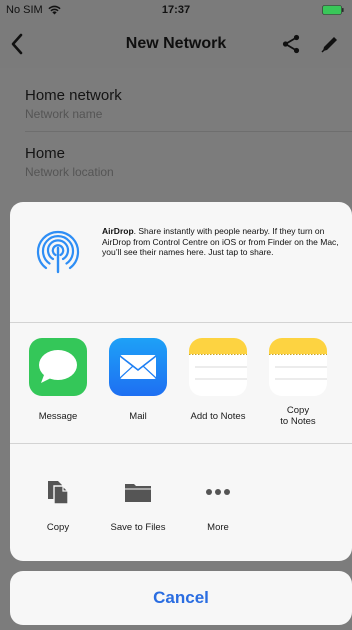 The image size is (352, 630). What do you see at coordinates (118, 231) in the screenshot?
I see `airdrop-title: AirDrop` at bounding box center [118, 231].